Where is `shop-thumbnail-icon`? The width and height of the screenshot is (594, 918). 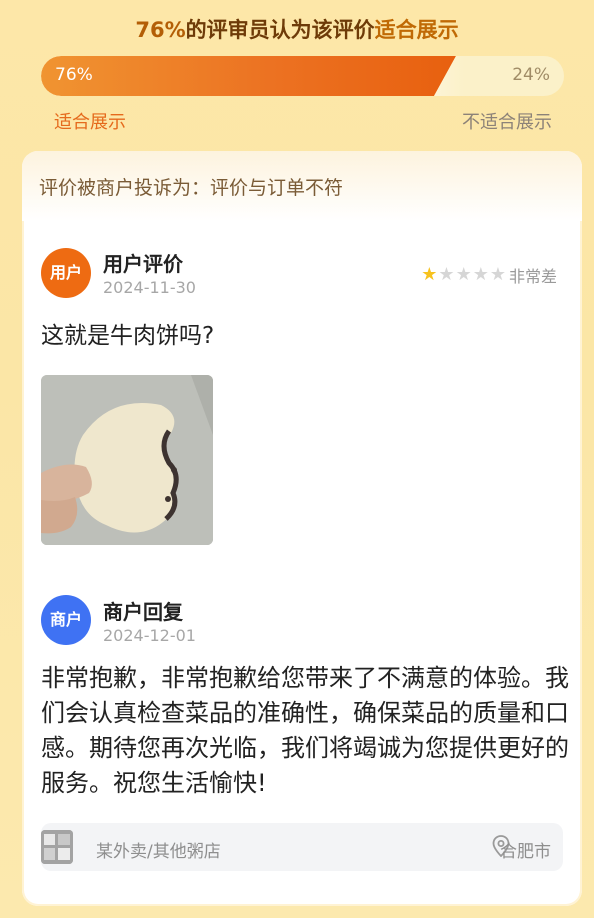
shop-thumbnail-icon is located at coordinates (57, 847).